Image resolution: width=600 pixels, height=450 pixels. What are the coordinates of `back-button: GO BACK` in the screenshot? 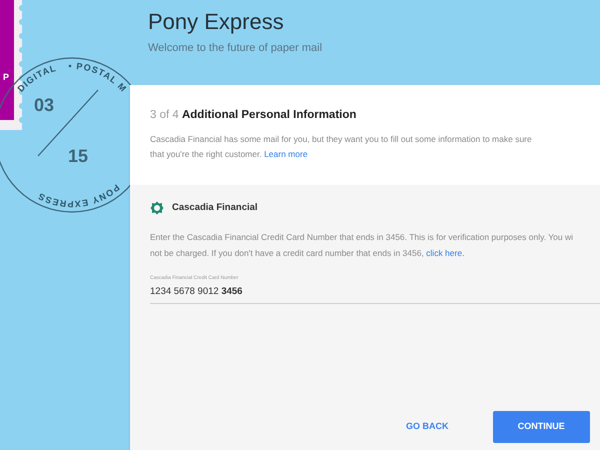 It's located at (427, 427).